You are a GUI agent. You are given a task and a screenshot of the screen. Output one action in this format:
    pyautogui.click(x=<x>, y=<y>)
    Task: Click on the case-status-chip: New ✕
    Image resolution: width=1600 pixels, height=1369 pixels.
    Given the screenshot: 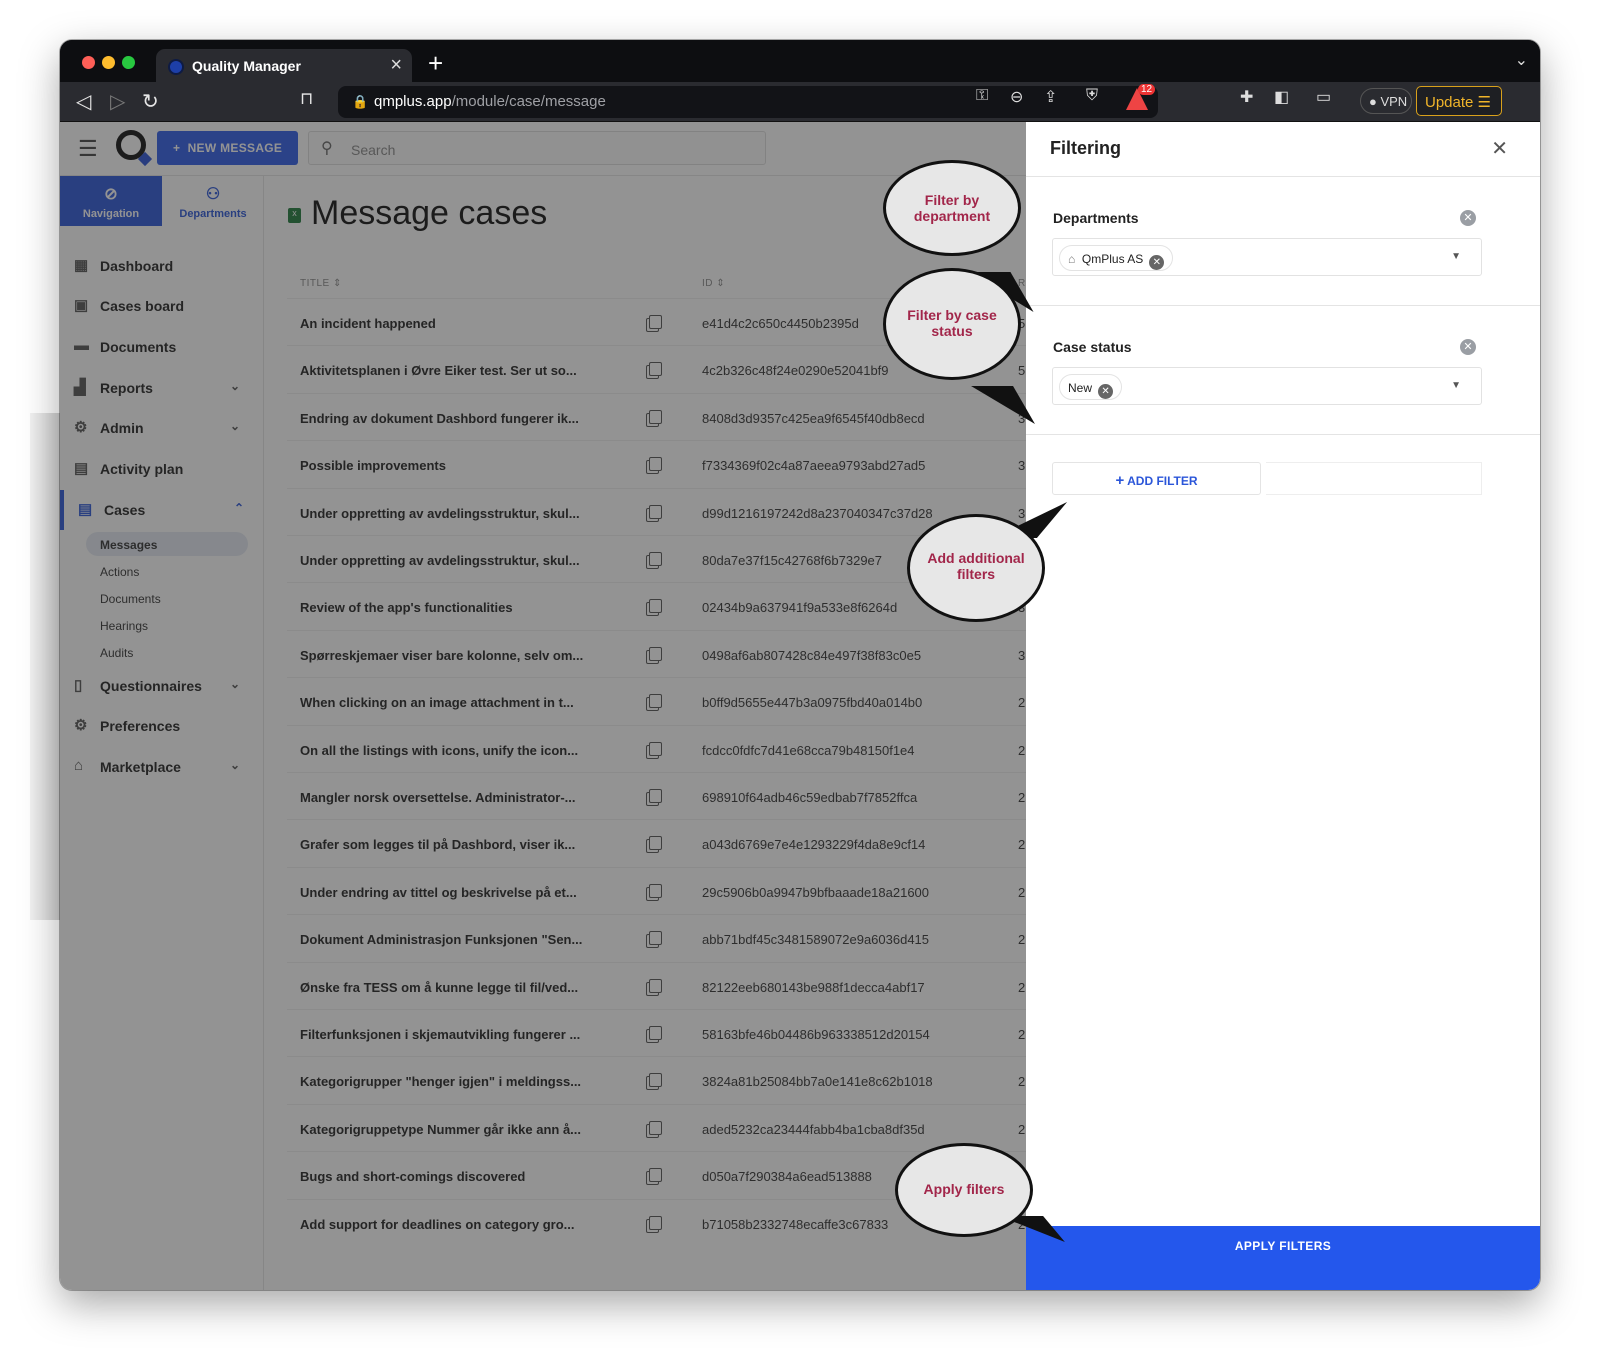 What is the action you would take?
    pyautogui.click(x=1091, y=387)
    